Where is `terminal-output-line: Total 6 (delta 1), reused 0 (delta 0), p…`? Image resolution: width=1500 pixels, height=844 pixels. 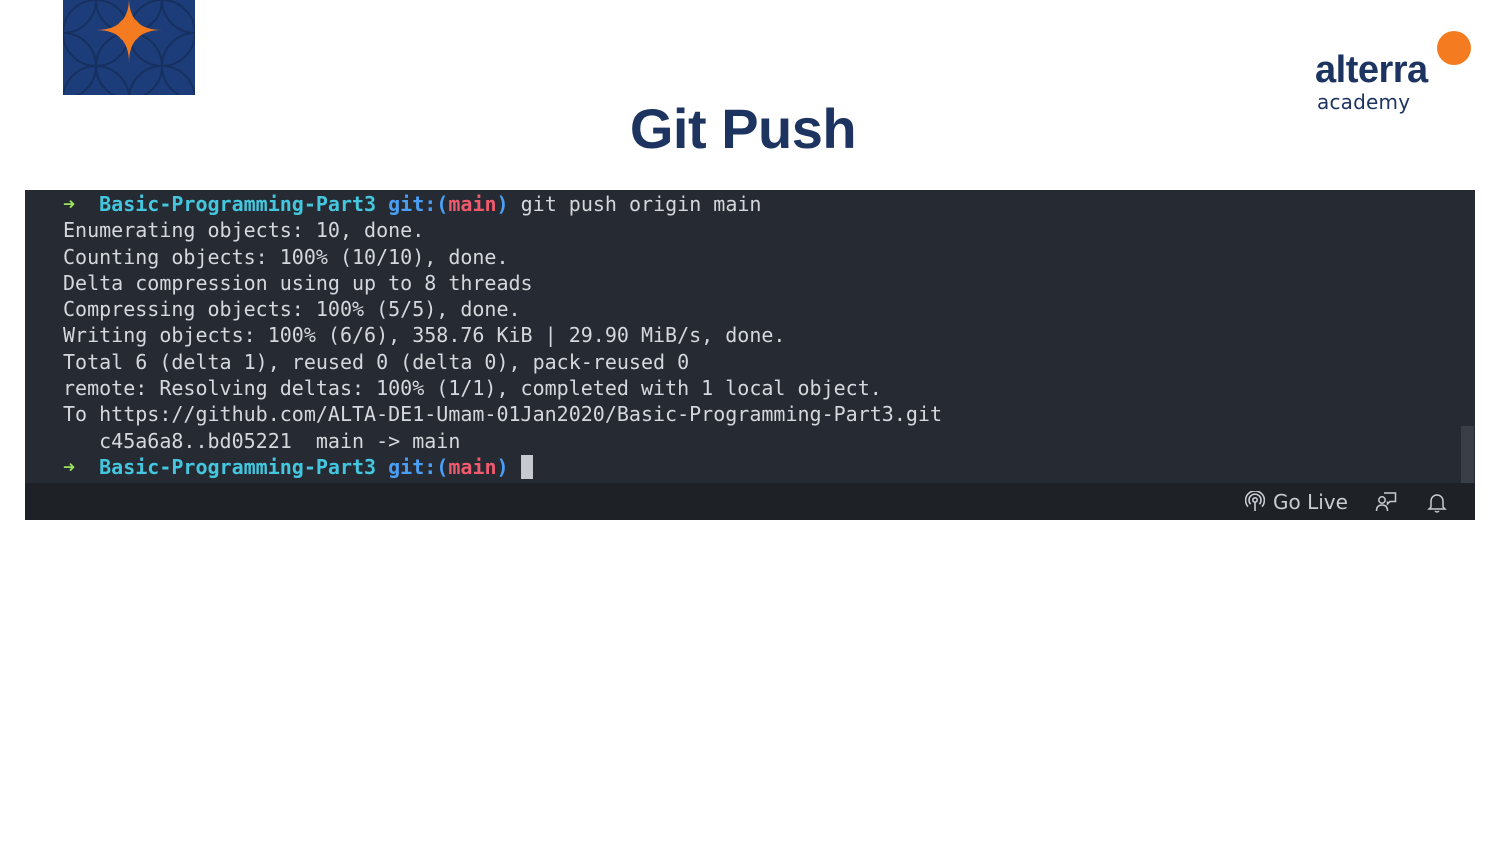
terminal-output-line: Total 6 (delta 1), reused 0 (delta 0), p… is located at coordinates (376, 361).